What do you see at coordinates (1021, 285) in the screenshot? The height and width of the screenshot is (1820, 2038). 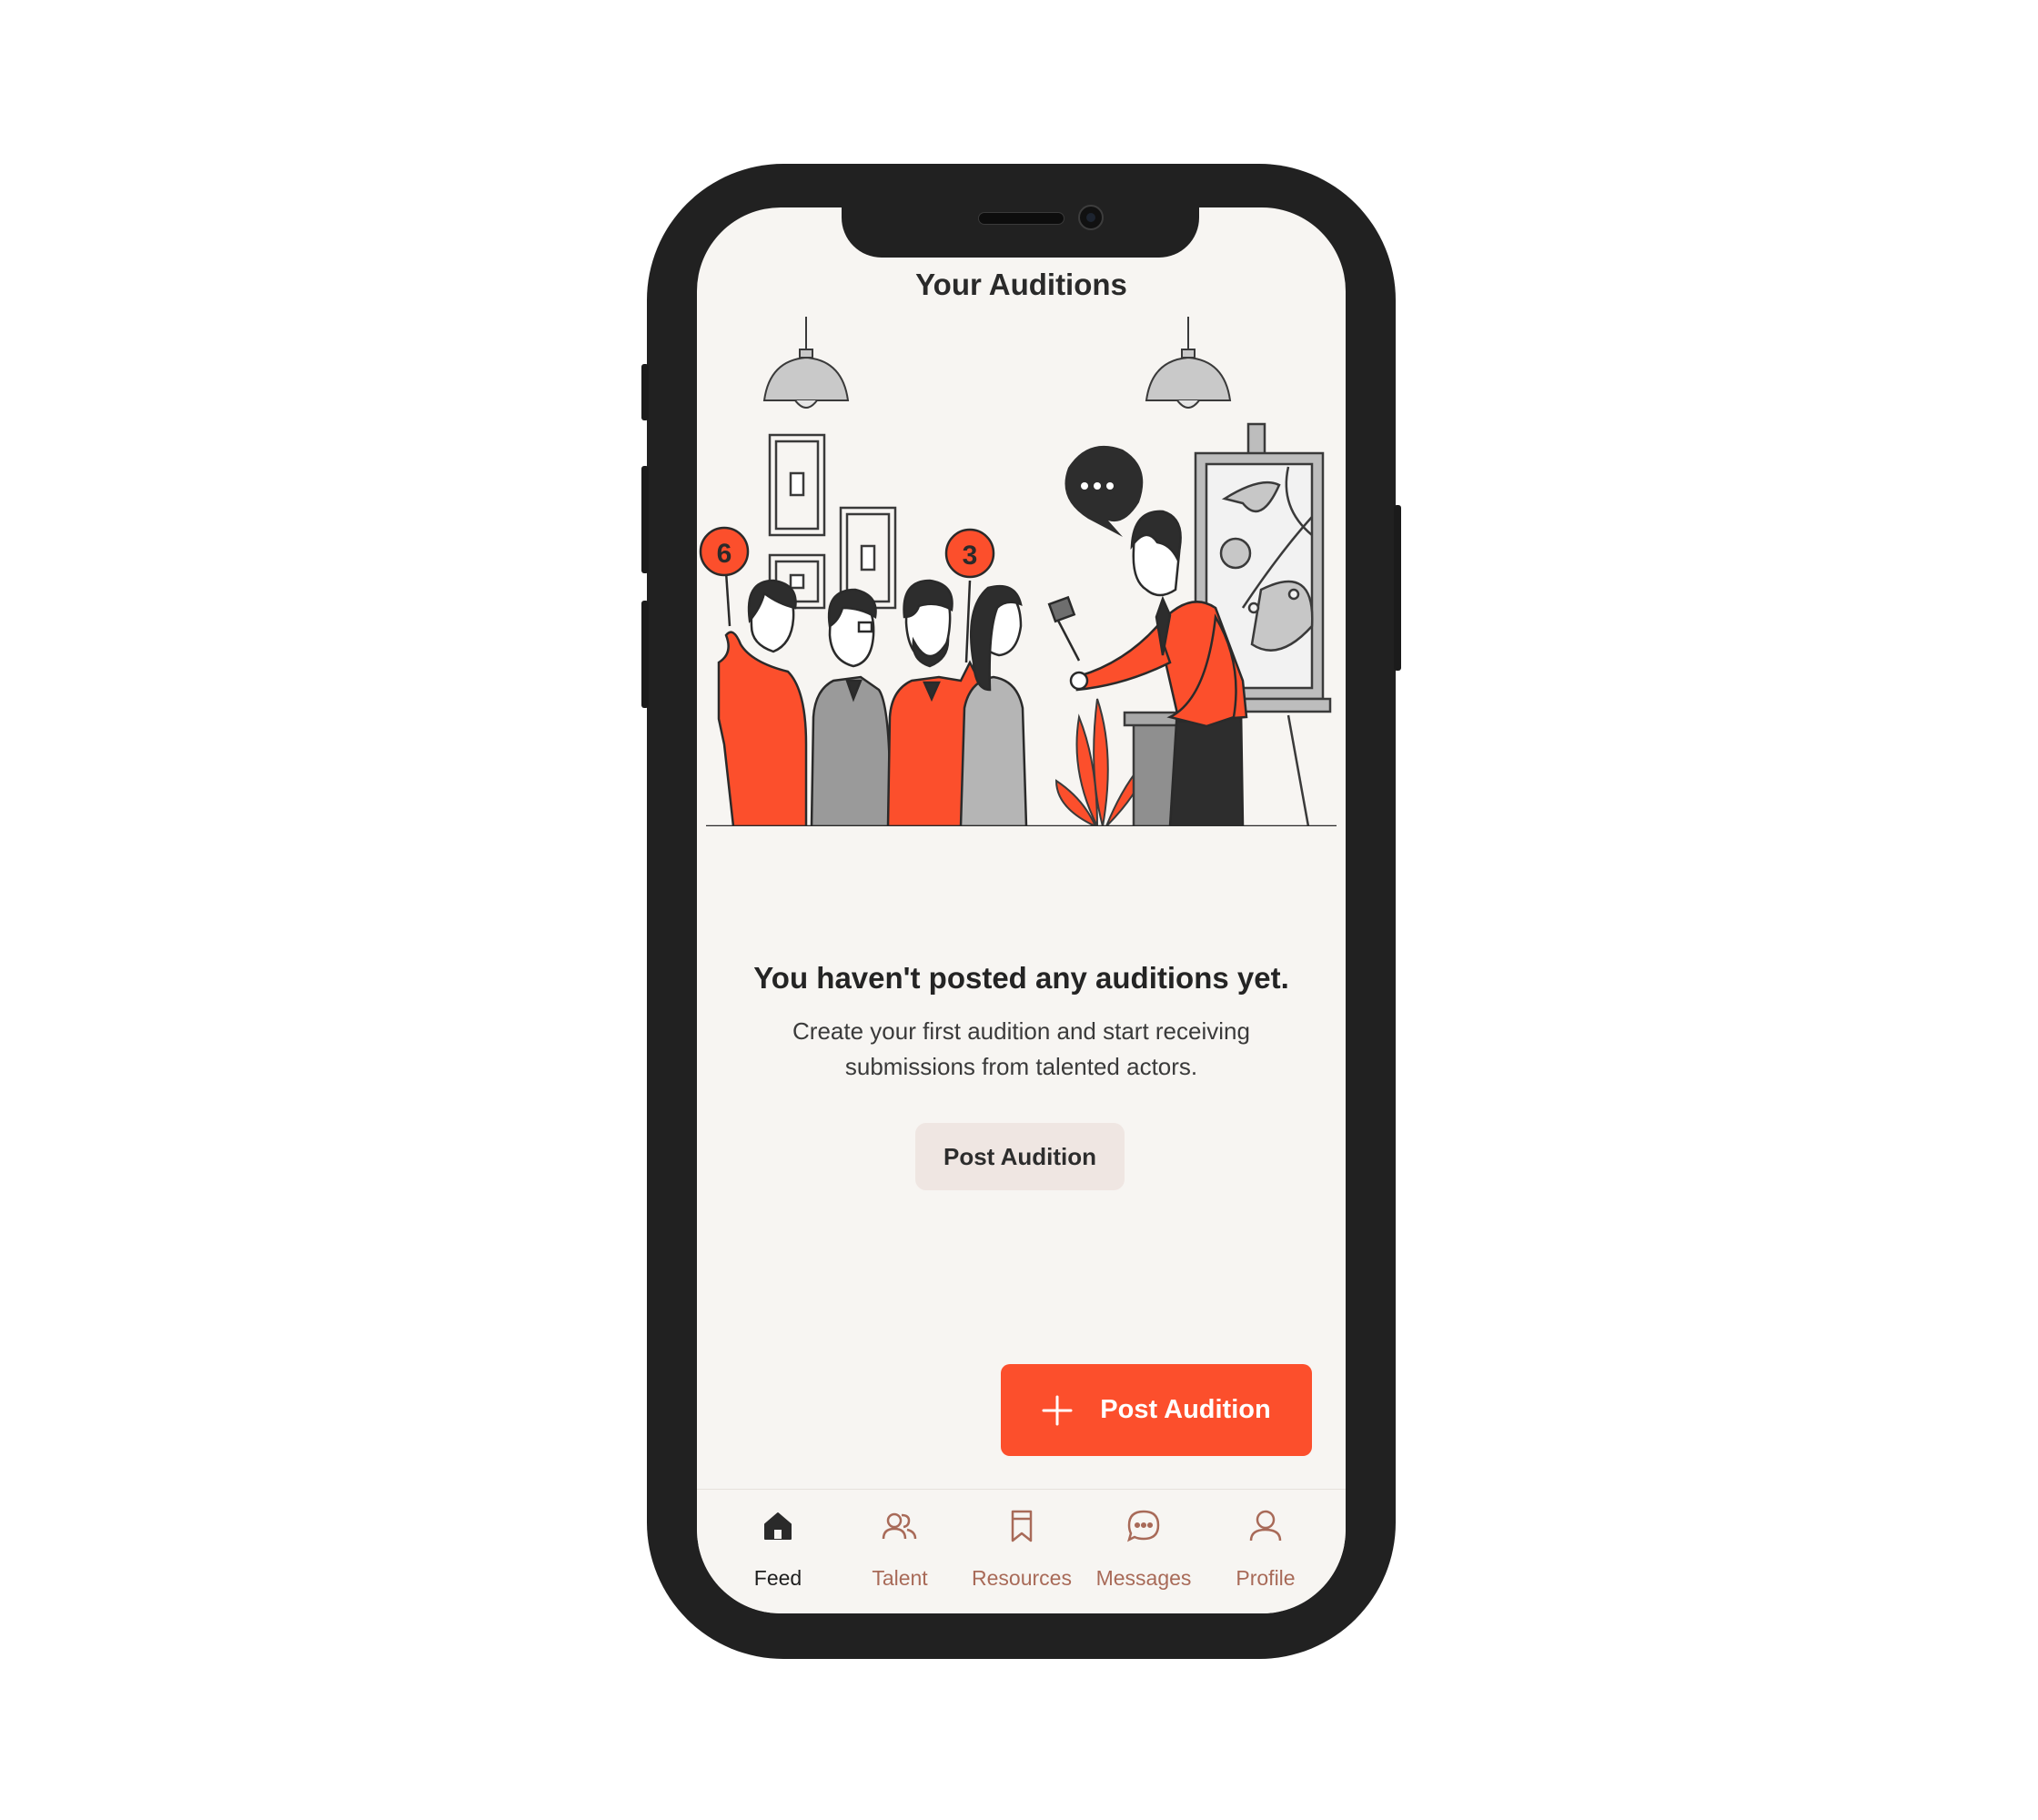 I see `page-title: Your Auditions` at bounding box center [1021, 285].